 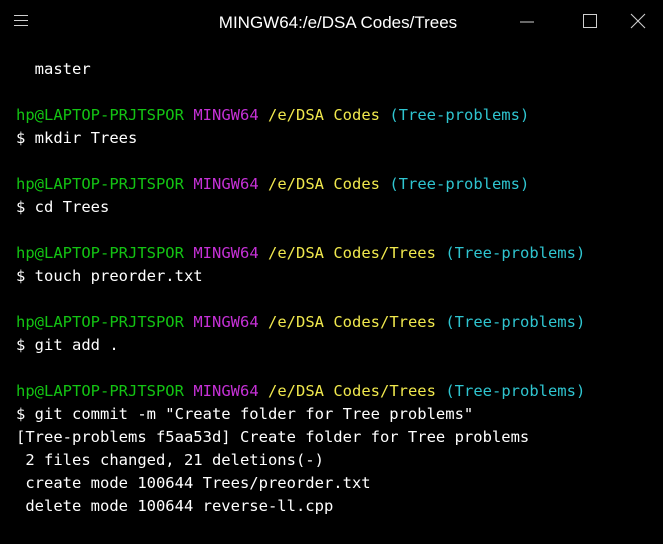 I want to click on output-line: delete mode 100644 reverse-ll.cpp, so click(x=175, y=506).